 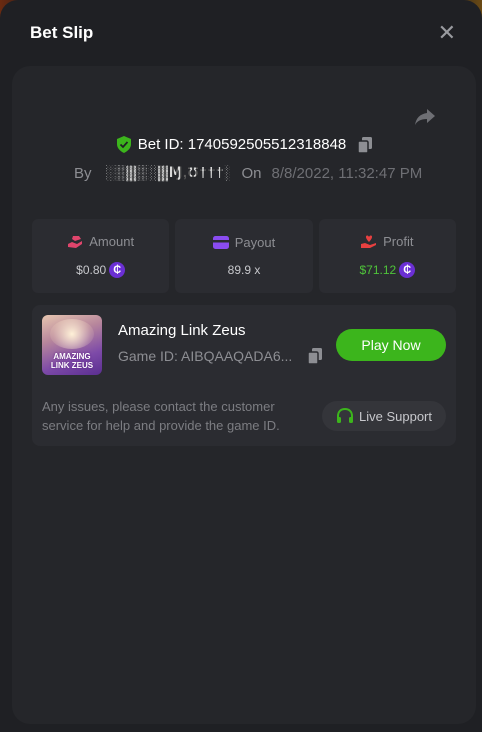 I want to click on on-label: On, so click(x=251, y=173).